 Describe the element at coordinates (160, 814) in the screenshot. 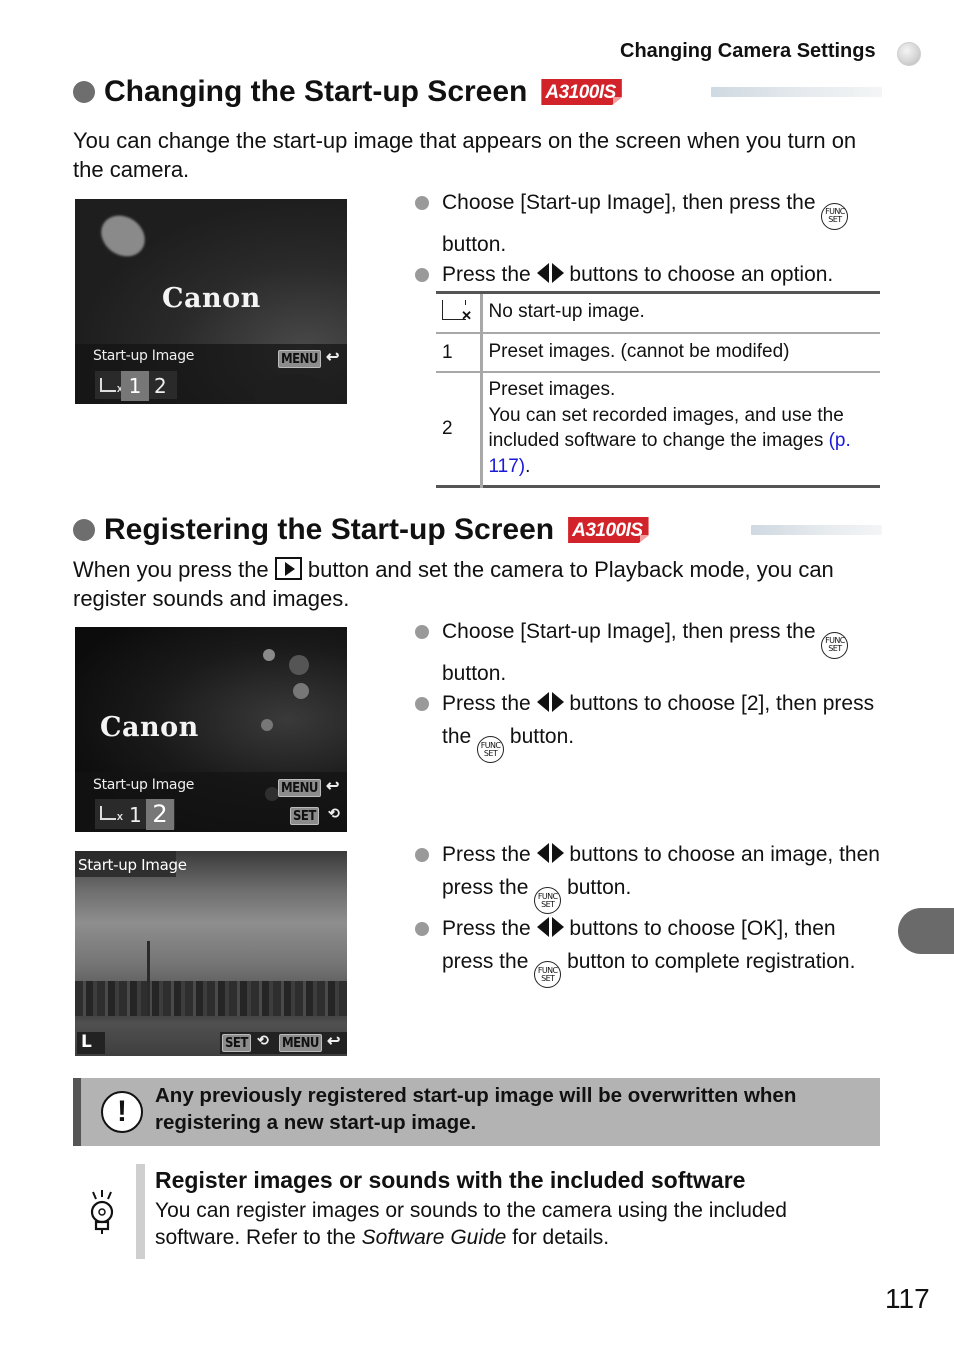

I see `option-2-selected: 2` at that location.